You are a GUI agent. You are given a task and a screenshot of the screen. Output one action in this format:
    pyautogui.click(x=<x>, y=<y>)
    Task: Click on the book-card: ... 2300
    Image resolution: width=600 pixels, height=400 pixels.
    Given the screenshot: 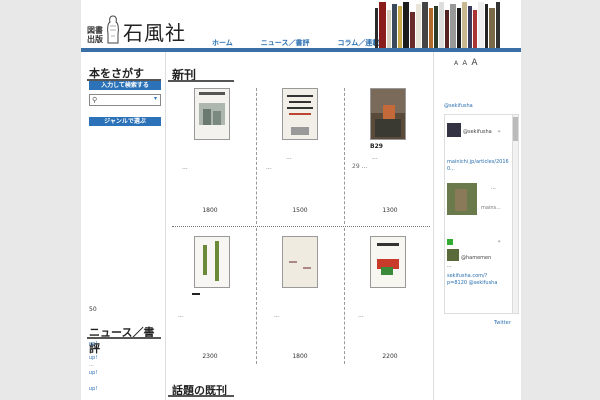 What is the action you would take?
    pyautogui.click(x=210, y=300)
    